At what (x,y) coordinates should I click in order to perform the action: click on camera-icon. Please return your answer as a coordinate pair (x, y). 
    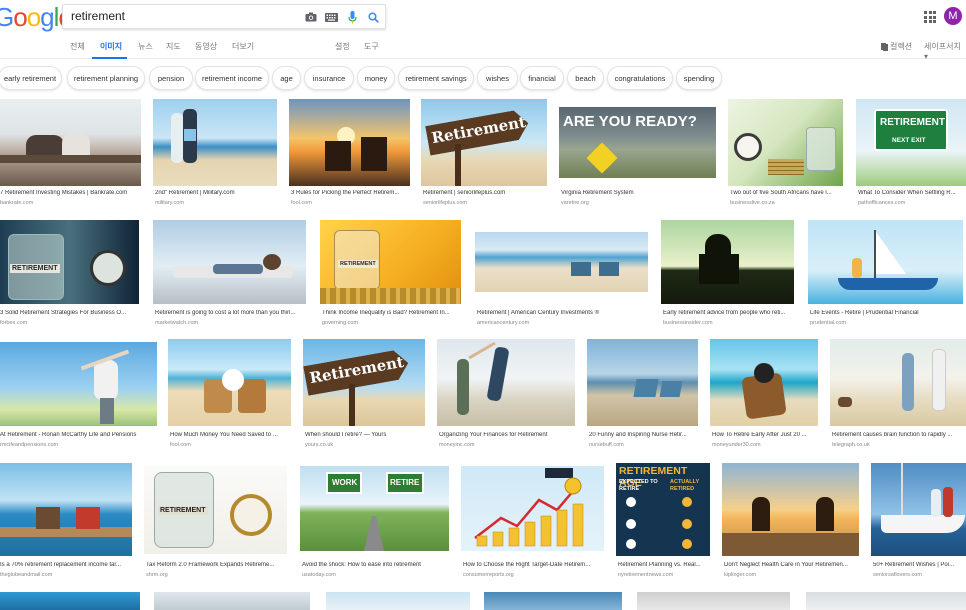
    Looking at the image, I should click on (311, 17).